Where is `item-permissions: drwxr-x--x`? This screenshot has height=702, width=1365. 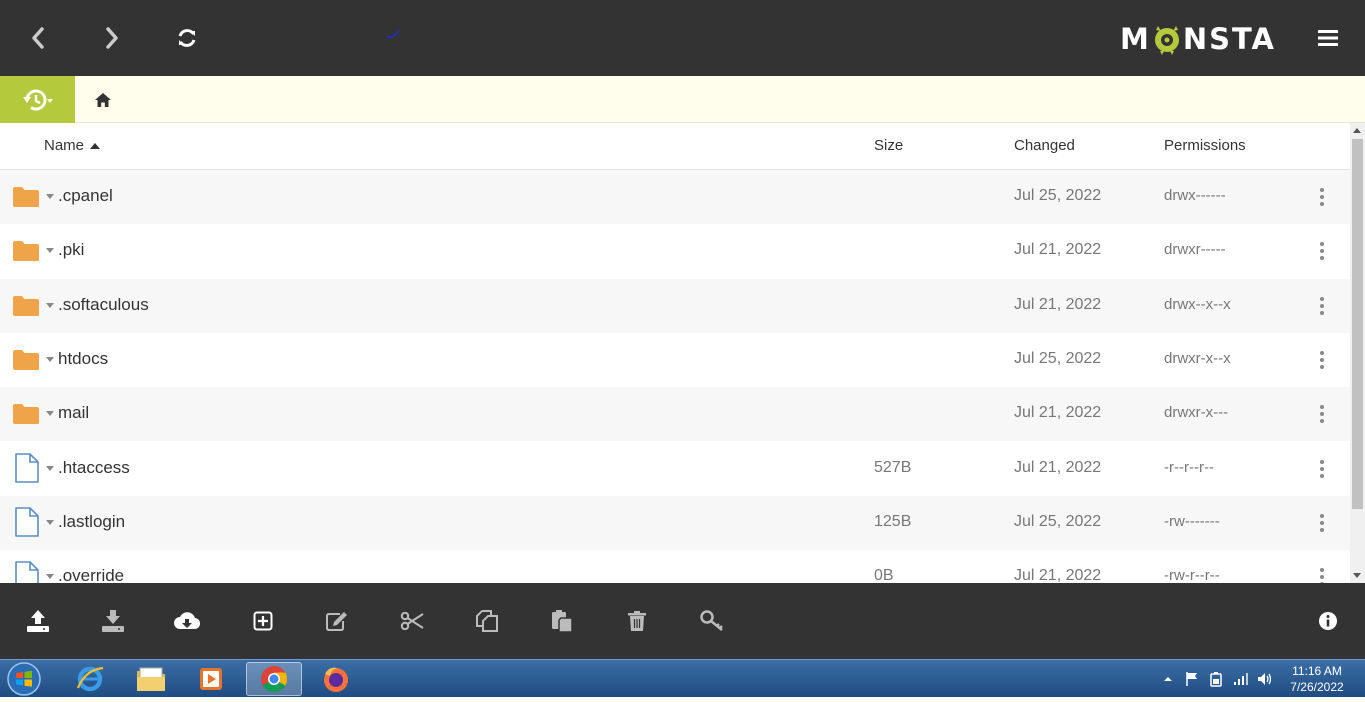 item-permissions: drwxr-x--x is located at coordinates (1197, 358).